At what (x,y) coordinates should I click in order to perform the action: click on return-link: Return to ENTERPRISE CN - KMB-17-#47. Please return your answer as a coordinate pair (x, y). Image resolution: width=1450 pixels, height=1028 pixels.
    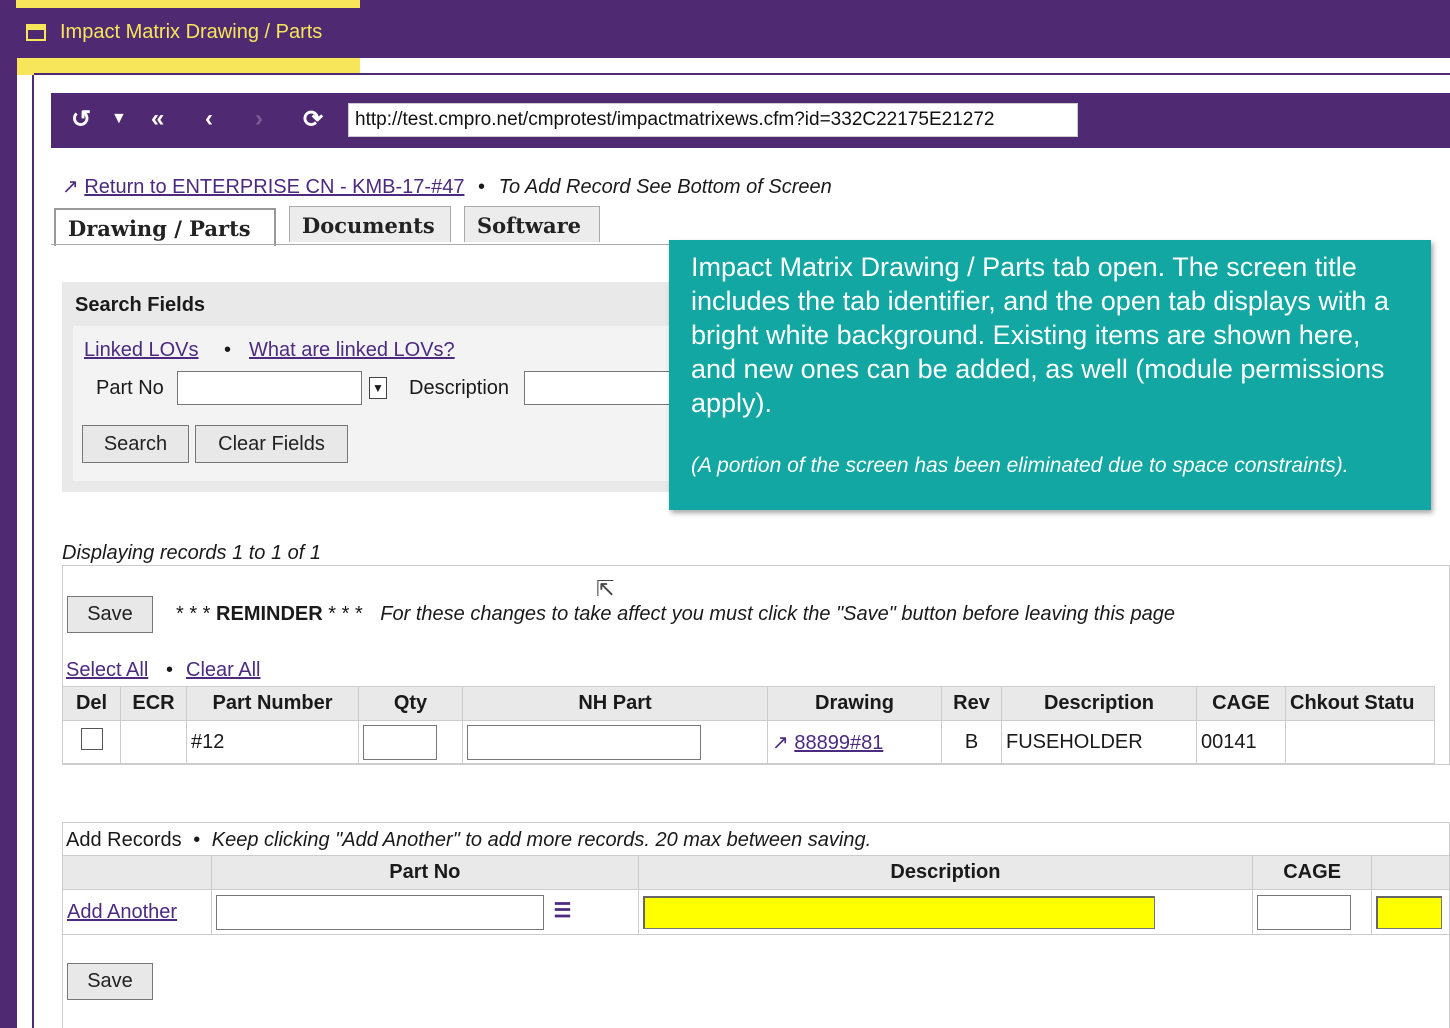
    Looking at the image, I should click on (274, 187).